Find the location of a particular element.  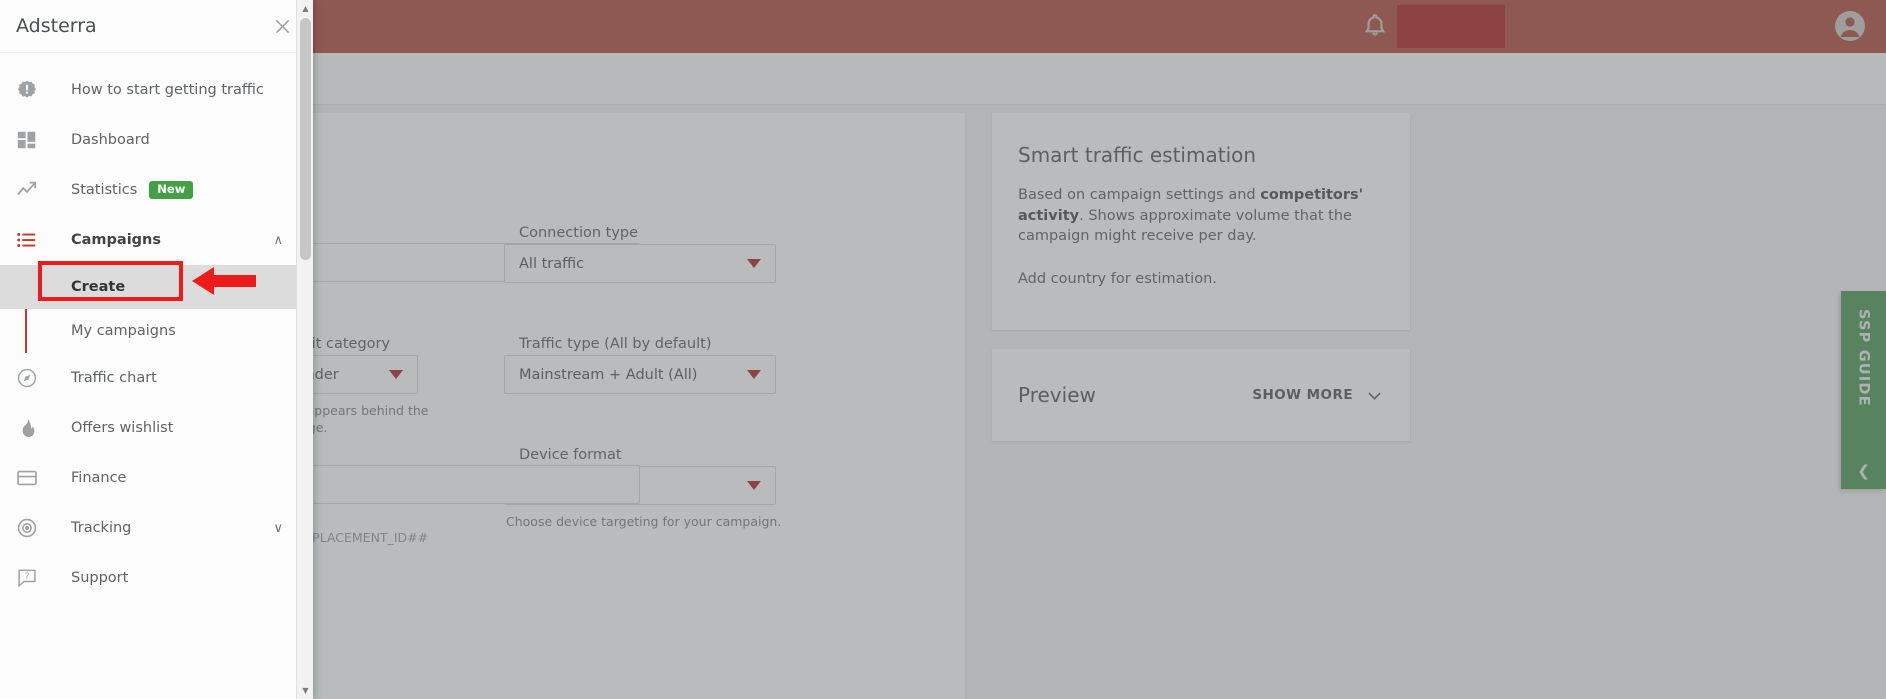

chevron-down-icon: ∨ is located at coordinates (278, 528).